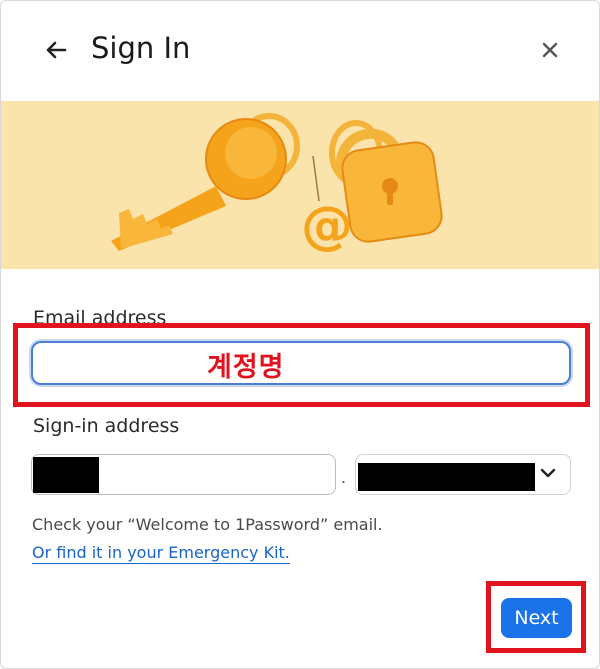  Describe the element at coordinates (446, 477) in the screenshot. I see `redacted-domain-block` at that location.